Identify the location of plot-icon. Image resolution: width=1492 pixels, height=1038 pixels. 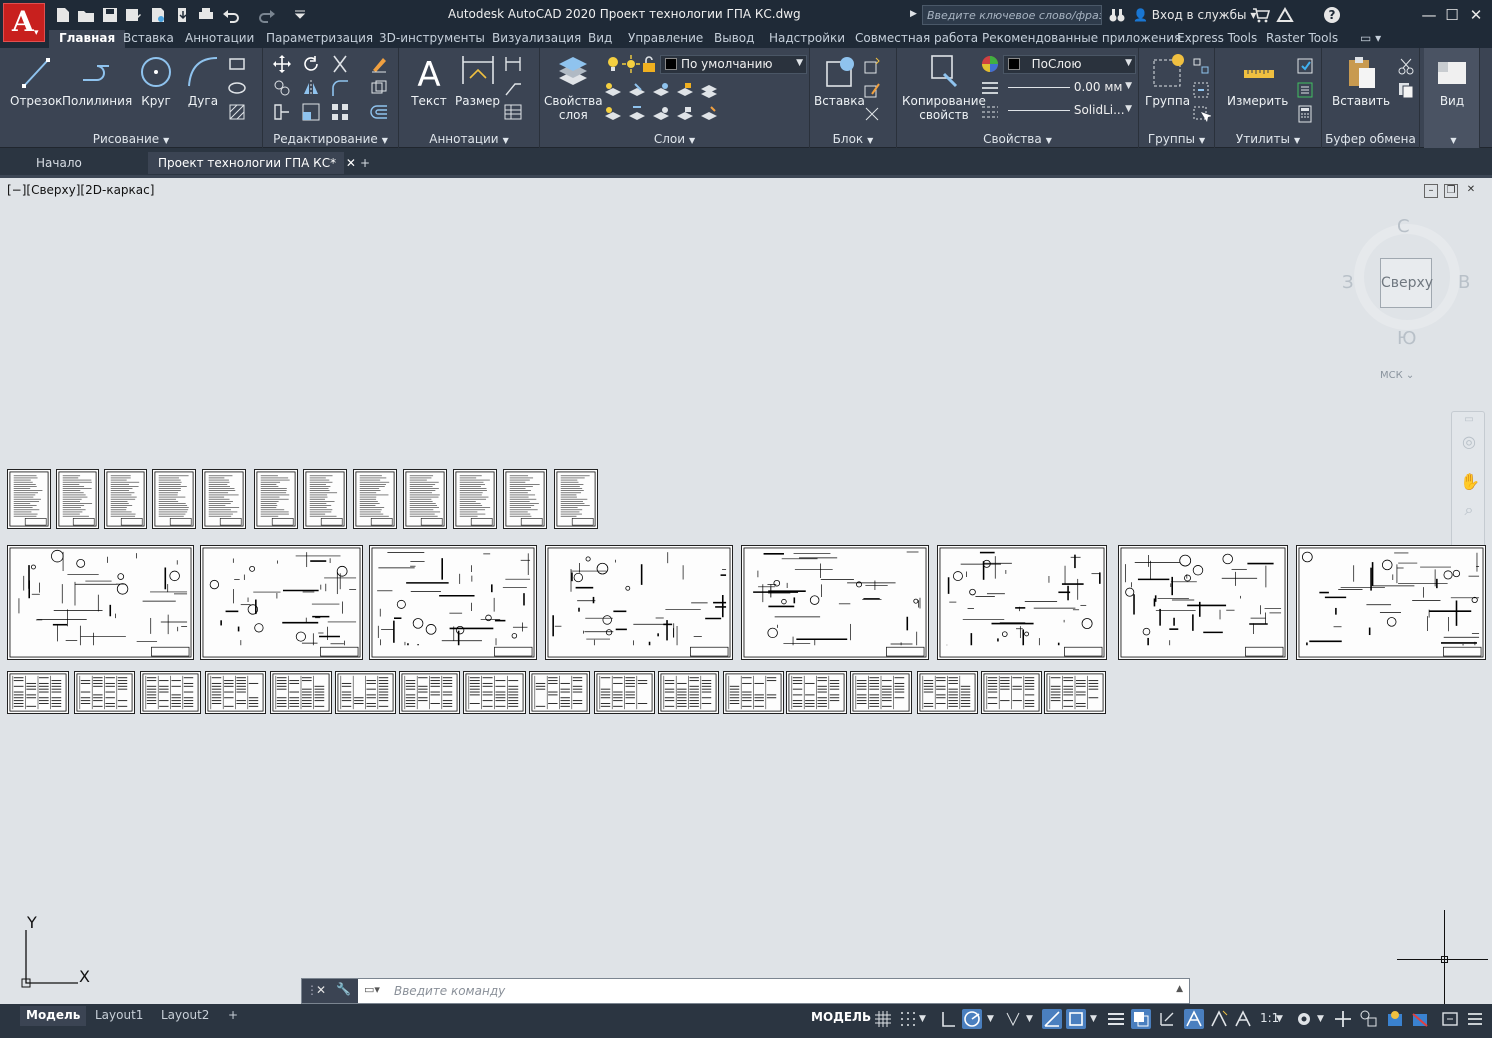
(206, 15).